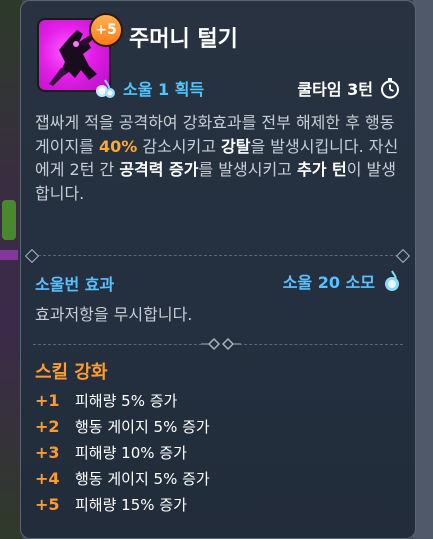 Image resolution: width=433 pixels, height=539 pixels. Describe the element at coordinates (183, 39) in the screenshot. I see `skill-name: 주머니 털기` at that location.